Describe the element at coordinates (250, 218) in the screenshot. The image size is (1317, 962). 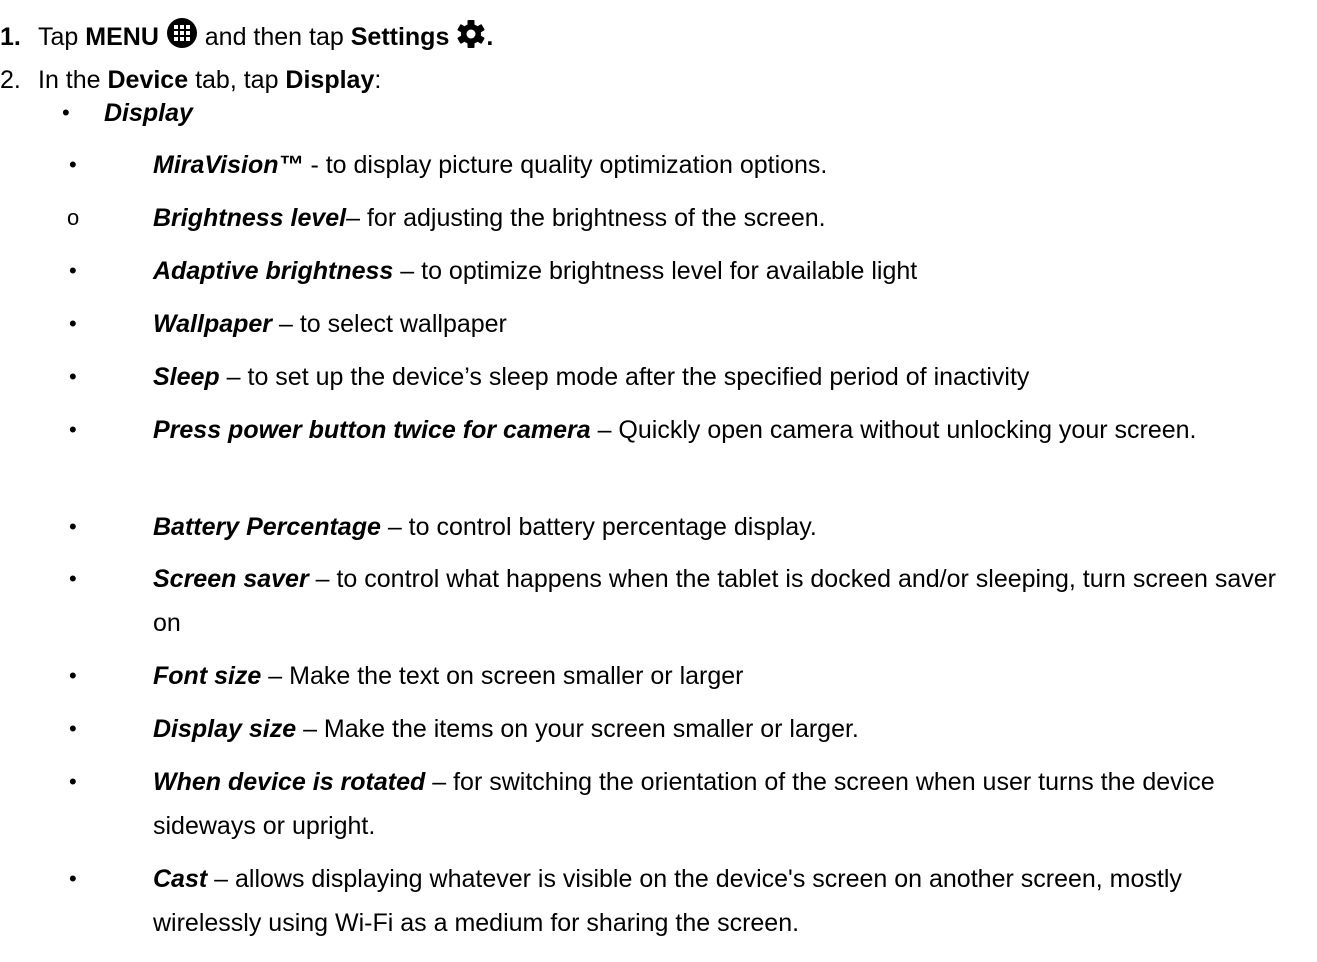
I see `item-term: Brightness level` at that location.